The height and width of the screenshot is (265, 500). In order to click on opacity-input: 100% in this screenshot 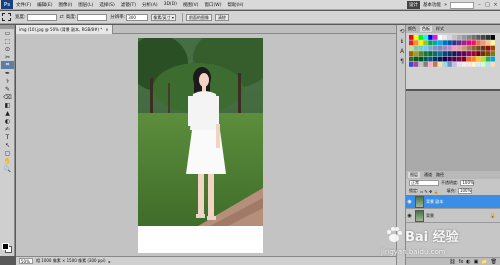, I will do `click(467, 183)`.